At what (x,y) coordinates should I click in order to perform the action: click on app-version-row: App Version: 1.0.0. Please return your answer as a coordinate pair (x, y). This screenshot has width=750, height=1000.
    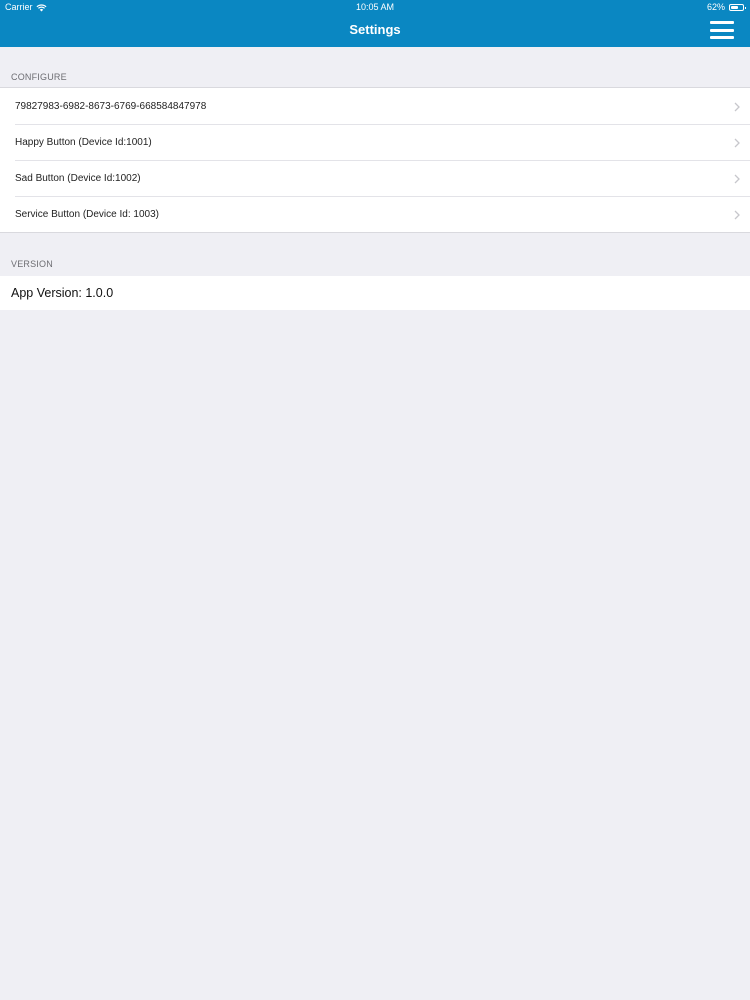
    Looking at the image, I should click on (375, 293).